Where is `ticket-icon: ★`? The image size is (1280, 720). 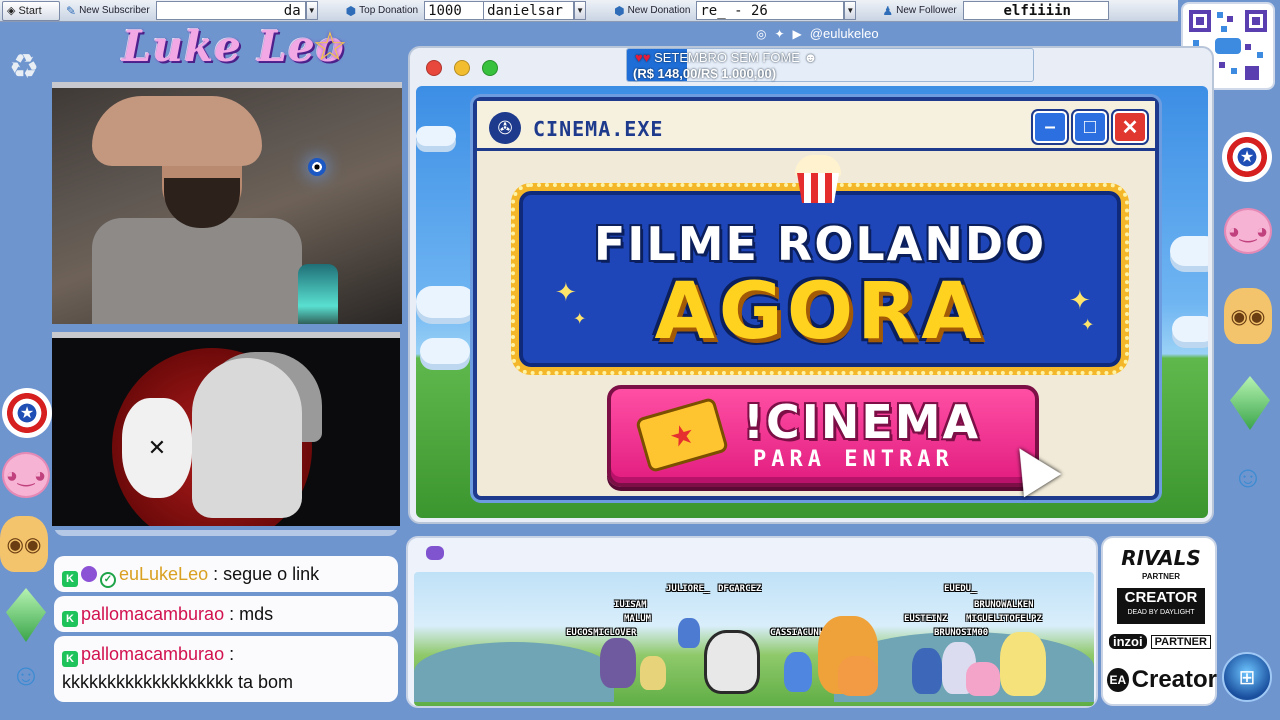 ticket-icon: ★ is located at coordinates (682, 435).